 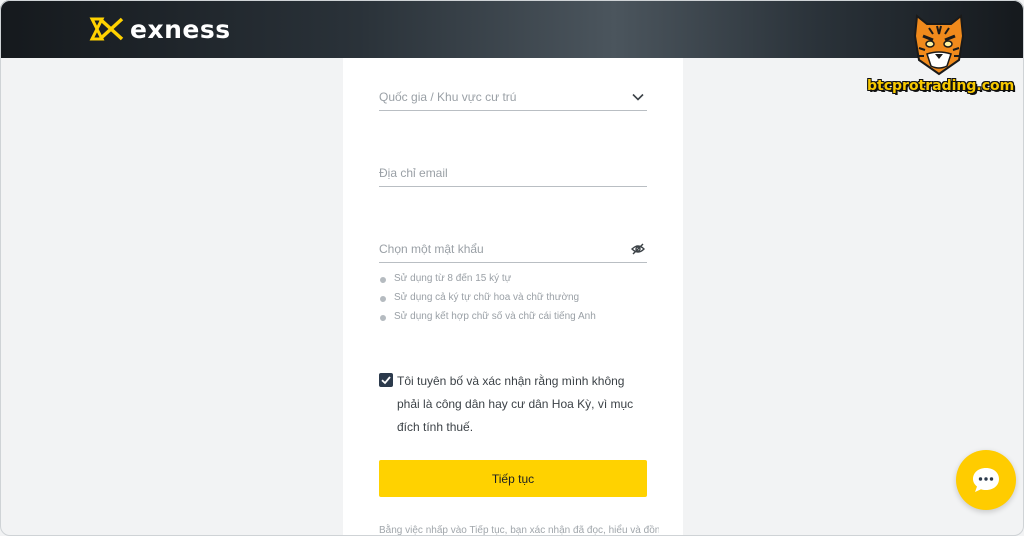 I want to click on logo-text: exness, so click(x=180, y=29).